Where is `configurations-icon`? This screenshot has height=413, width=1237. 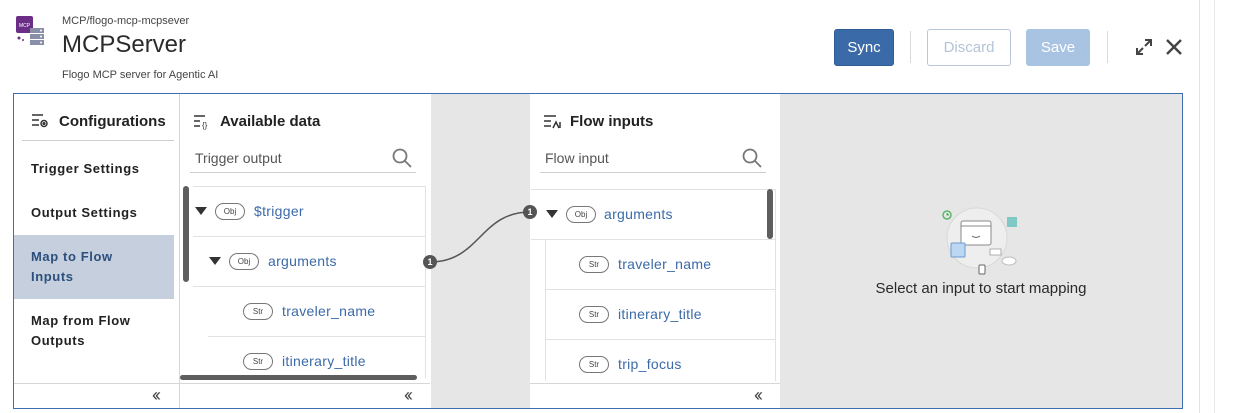 configurations-icon is located at coordinates (40, 121).